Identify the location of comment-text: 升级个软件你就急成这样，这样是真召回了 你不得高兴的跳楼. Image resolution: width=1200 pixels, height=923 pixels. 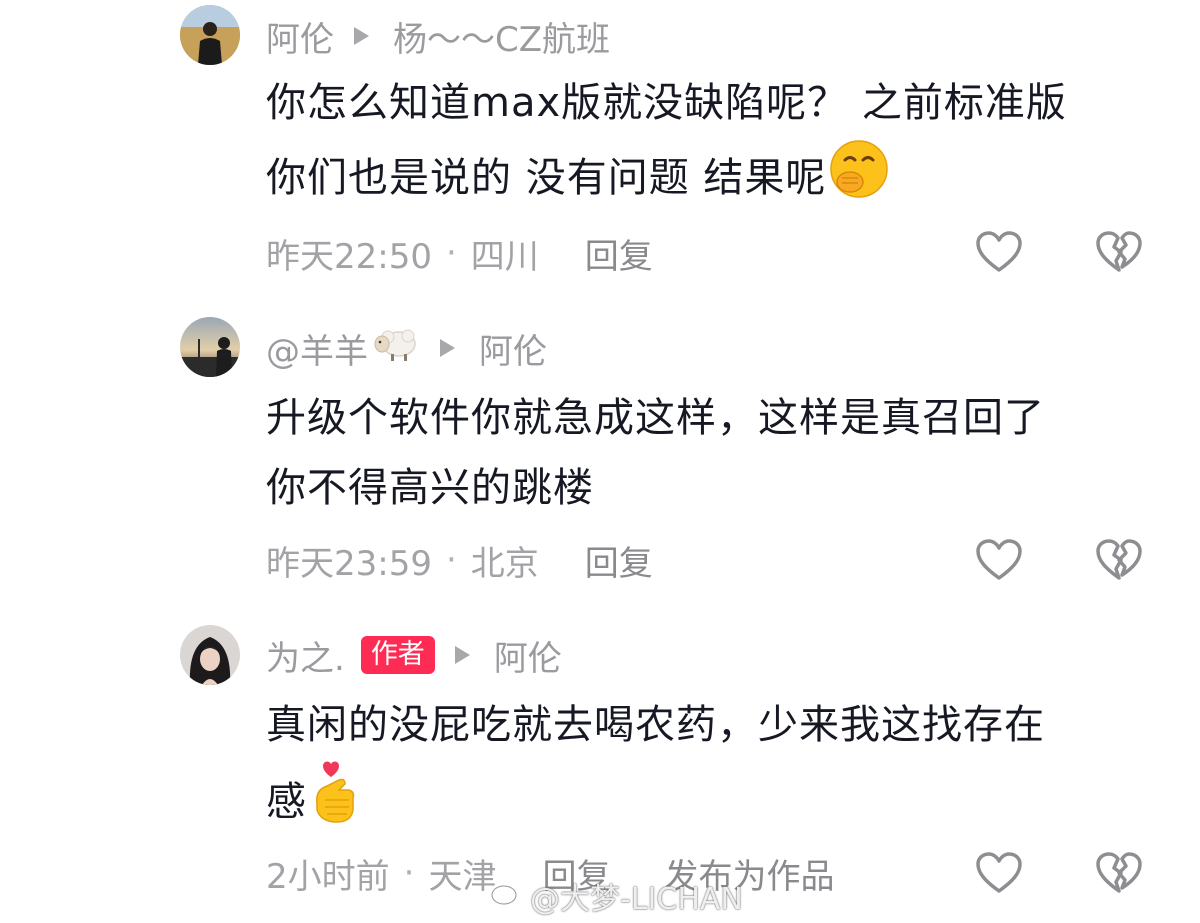
(711, 453).